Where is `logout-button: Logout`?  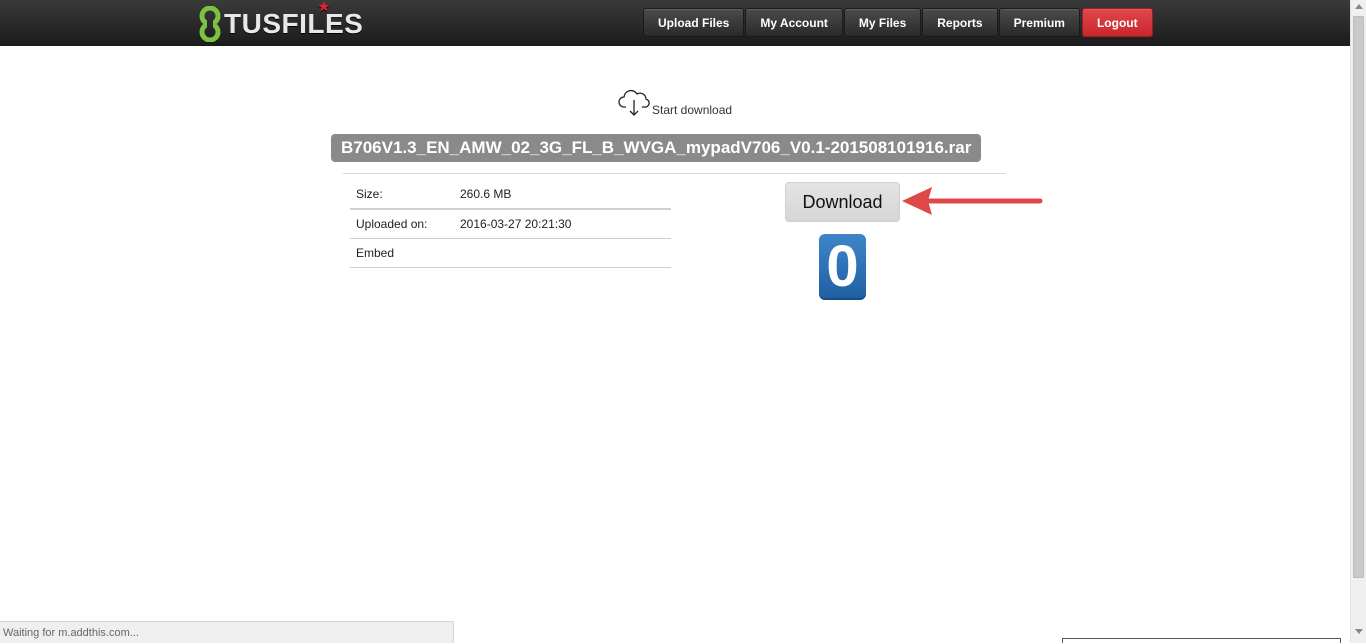
logout-button: Logout is located at coordinates (1117, 22).